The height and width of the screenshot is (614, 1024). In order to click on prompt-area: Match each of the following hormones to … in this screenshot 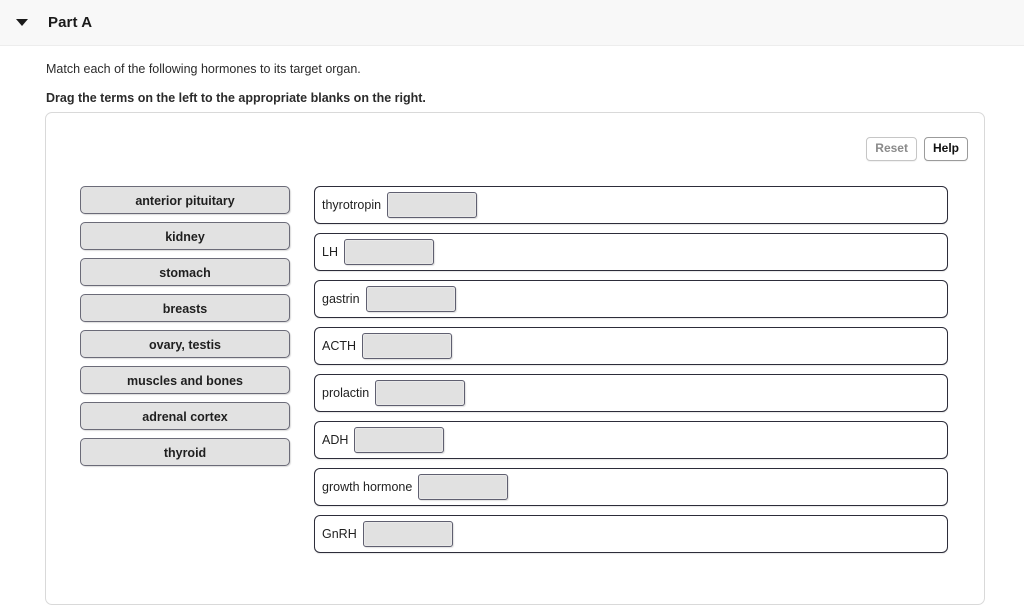, I will do `click(512, 76)`.